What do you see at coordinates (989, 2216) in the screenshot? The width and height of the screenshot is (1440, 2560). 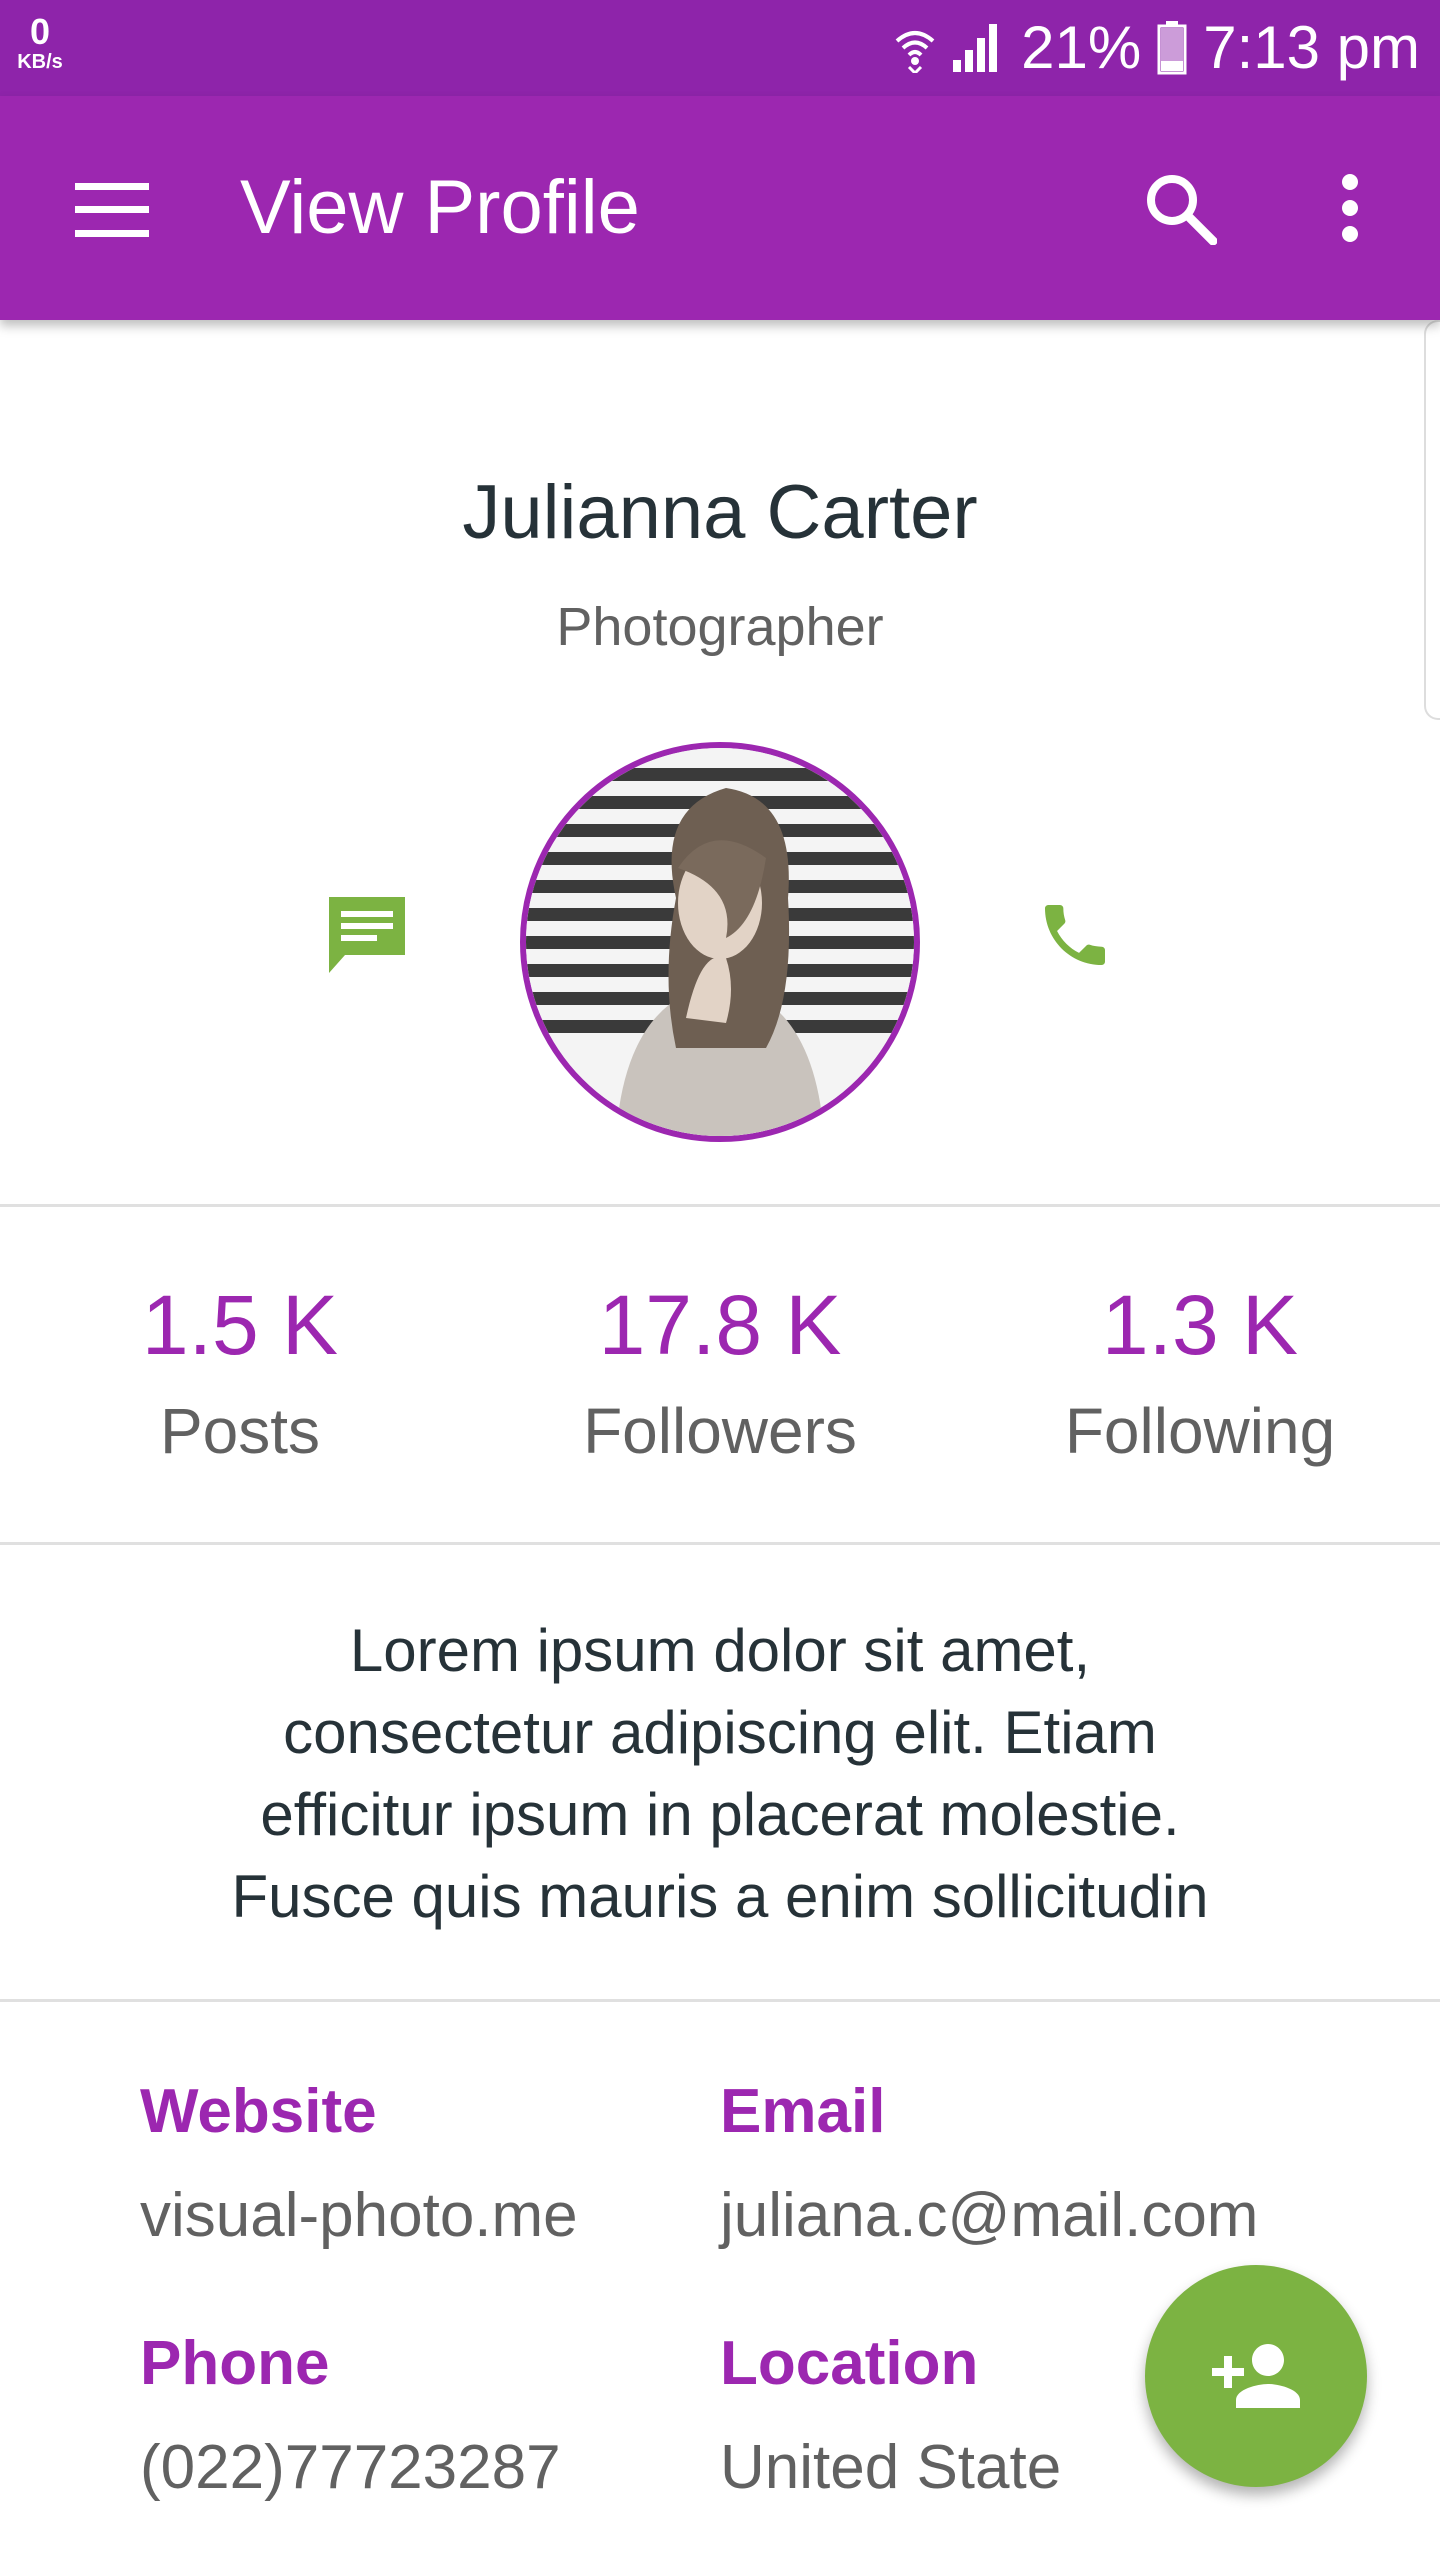 I see `email-link: juliana.c@mail.com` at bounding box center [989, 2216].